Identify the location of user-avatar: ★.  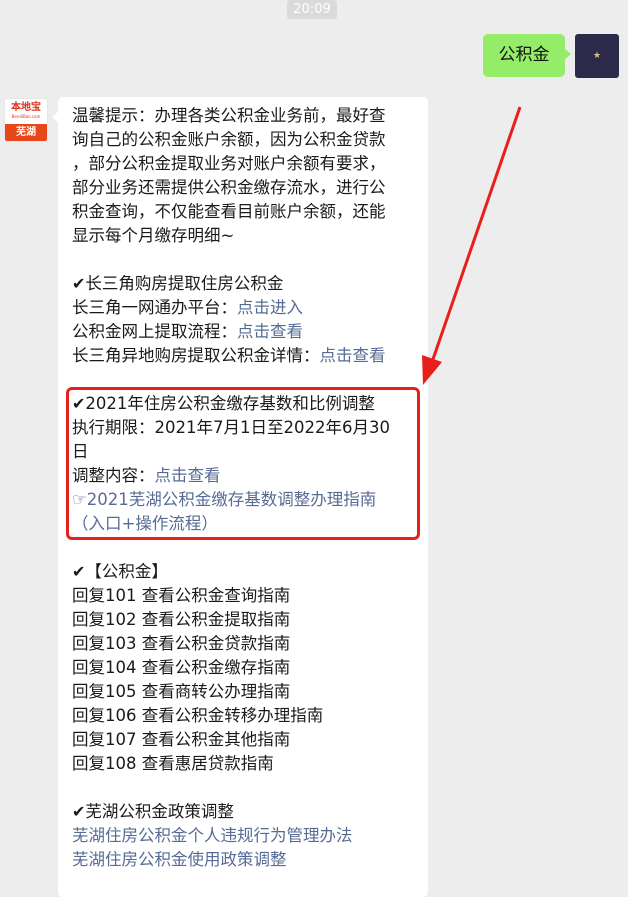
(597, 56).